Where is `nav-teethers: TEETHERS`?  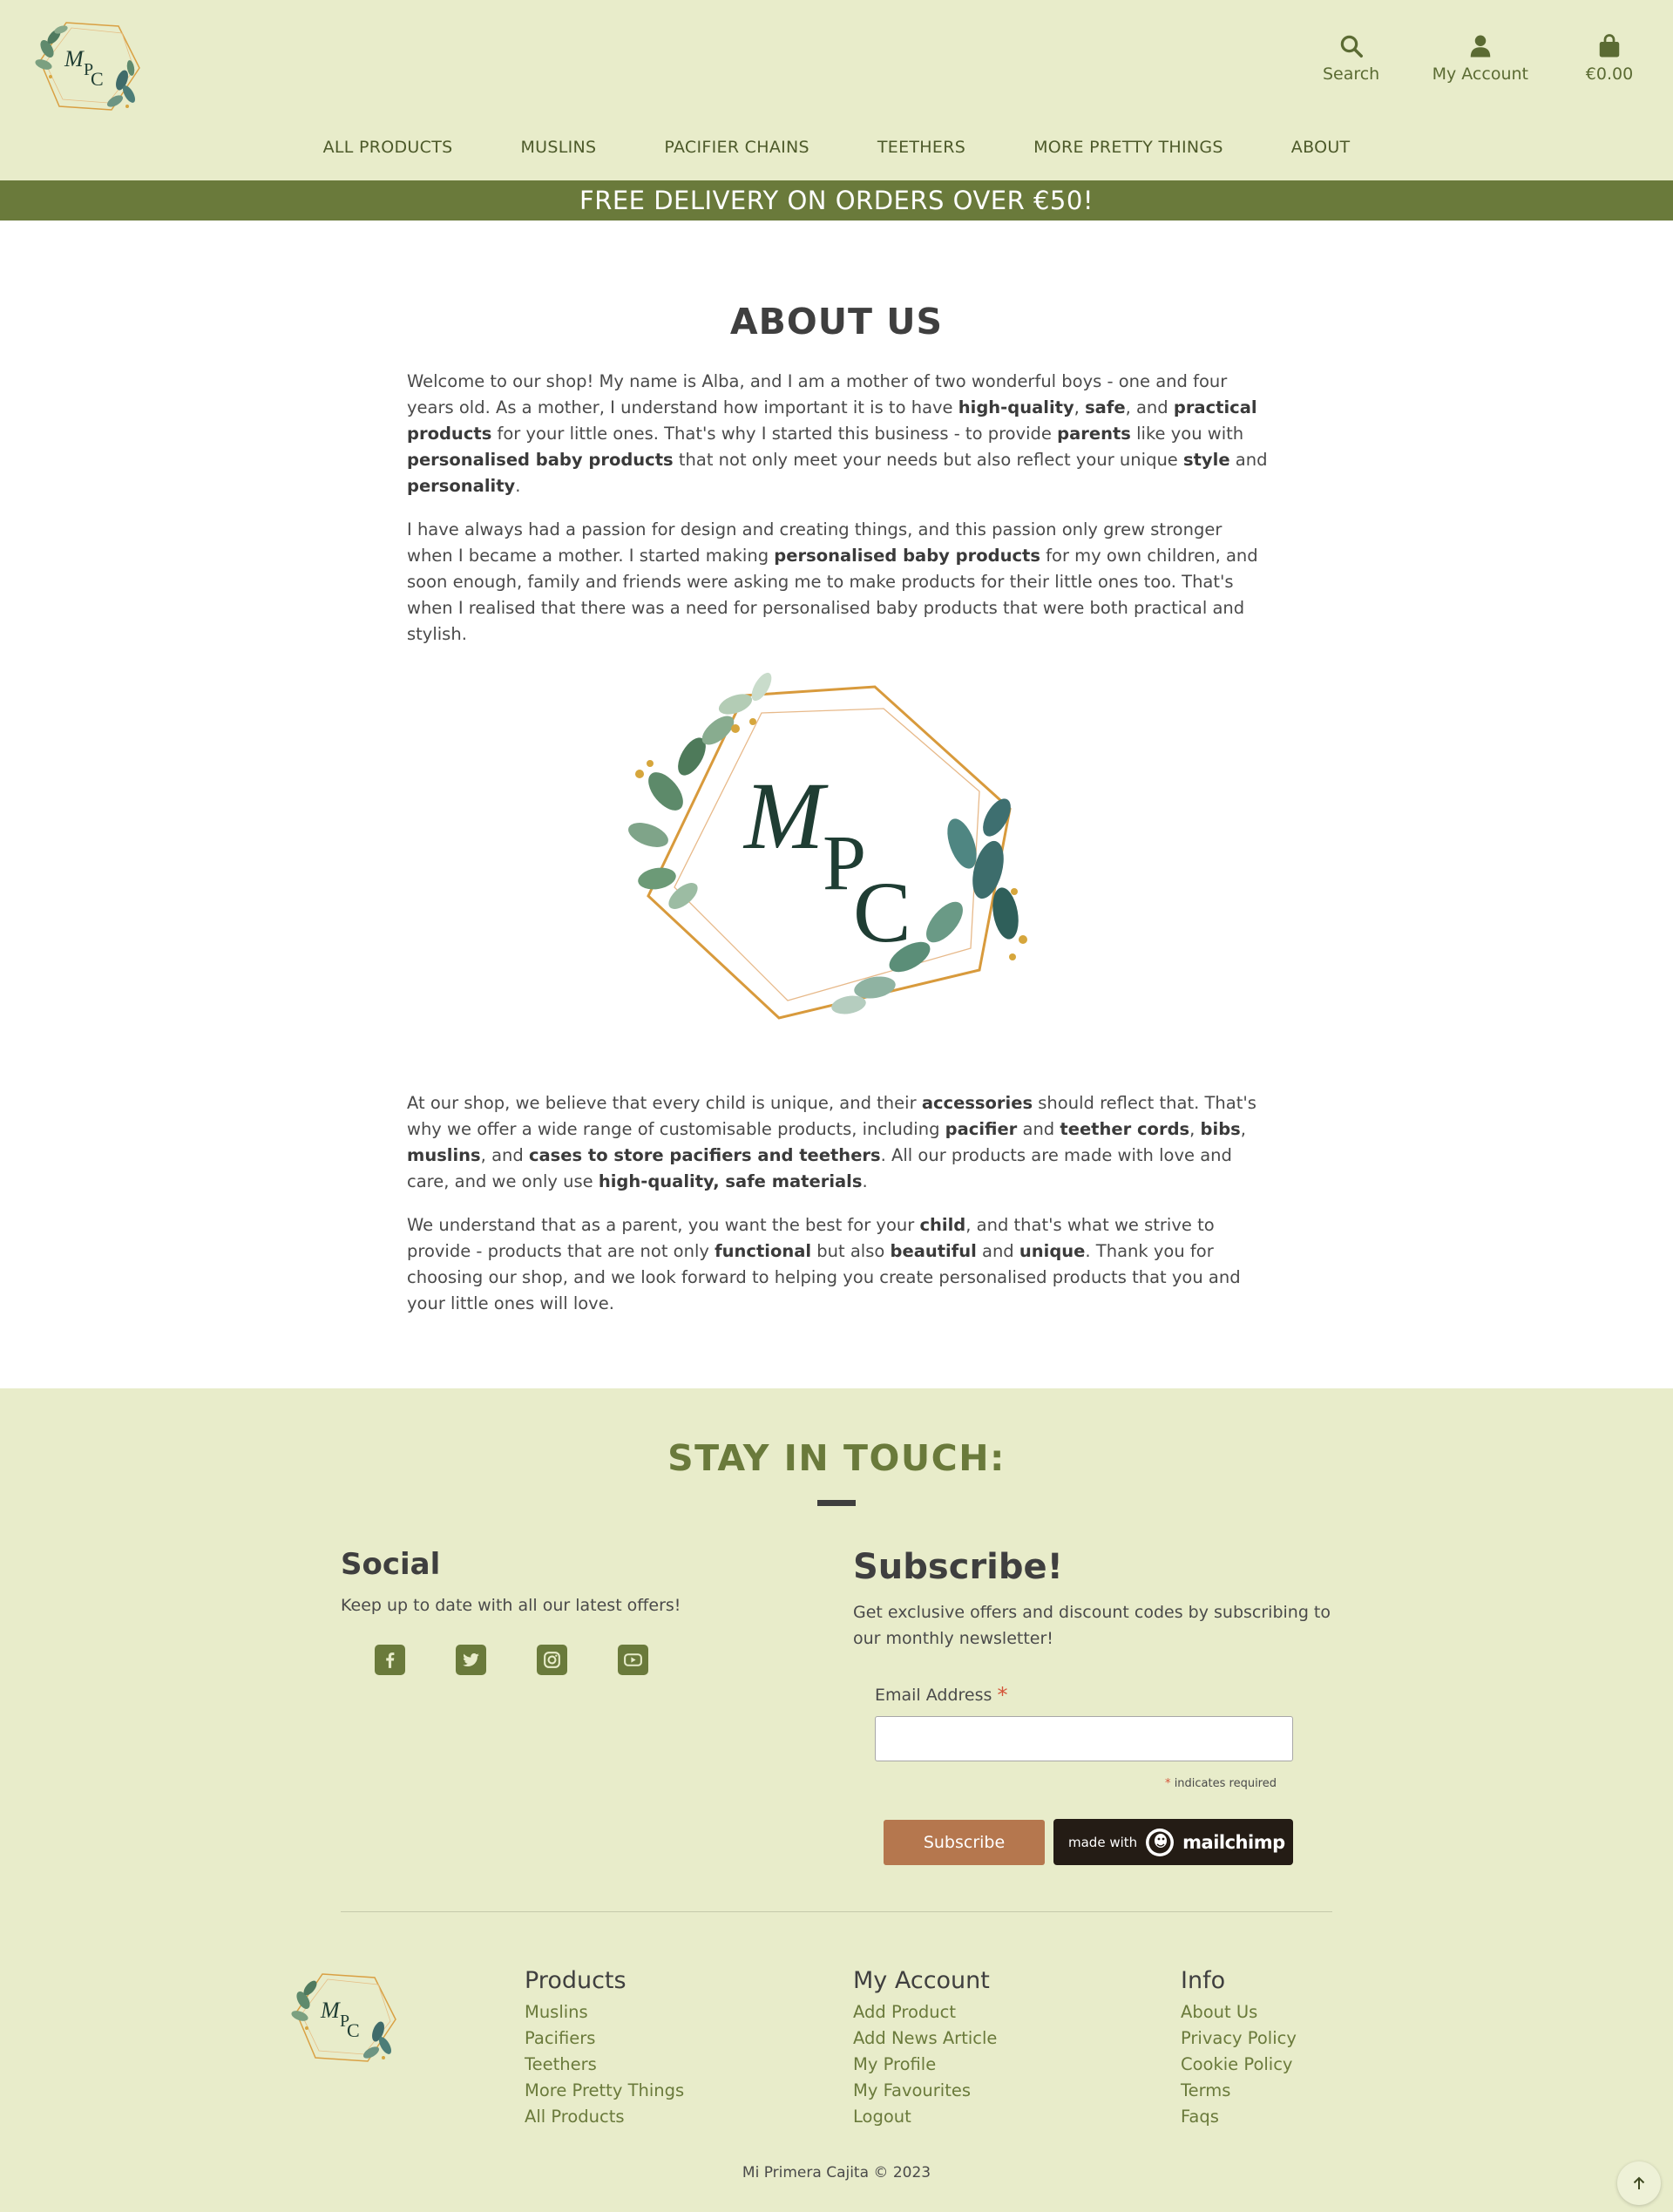
nav-teethers: TEETHERS is located at coordinates (921, 147).